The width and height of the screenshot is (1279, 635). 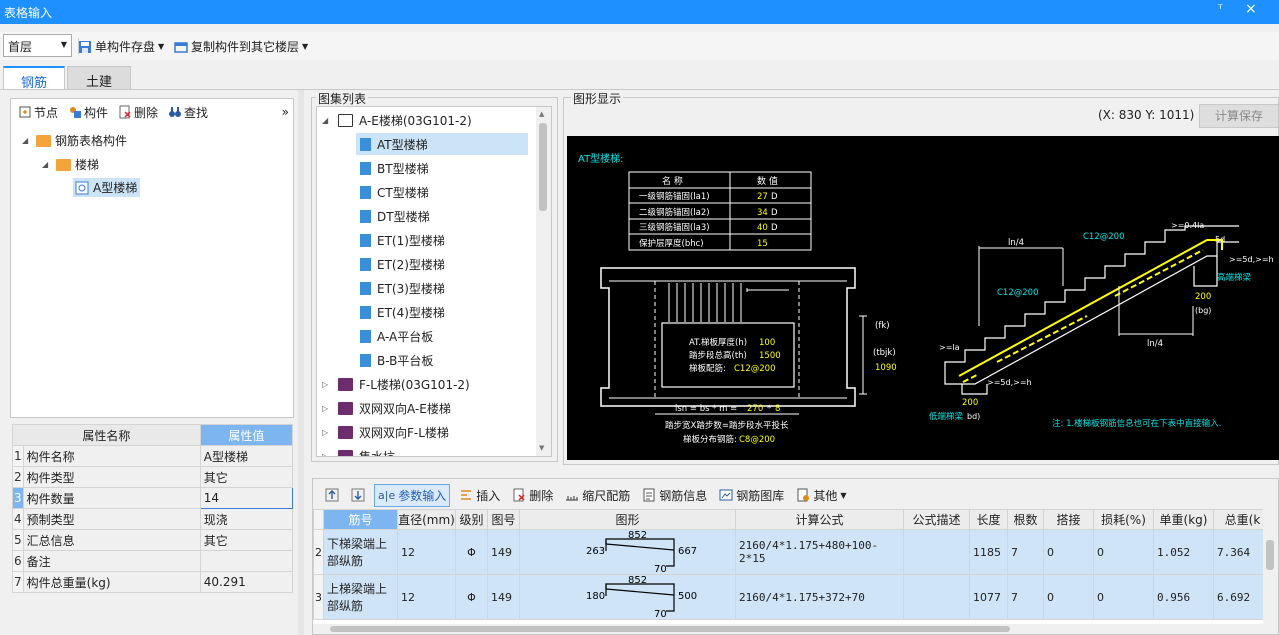 What do you see at coordinates (402, 264) in the screenshot?
I see `atlas-item: ET(2)型楼梯` at bounding box center [402, 264].